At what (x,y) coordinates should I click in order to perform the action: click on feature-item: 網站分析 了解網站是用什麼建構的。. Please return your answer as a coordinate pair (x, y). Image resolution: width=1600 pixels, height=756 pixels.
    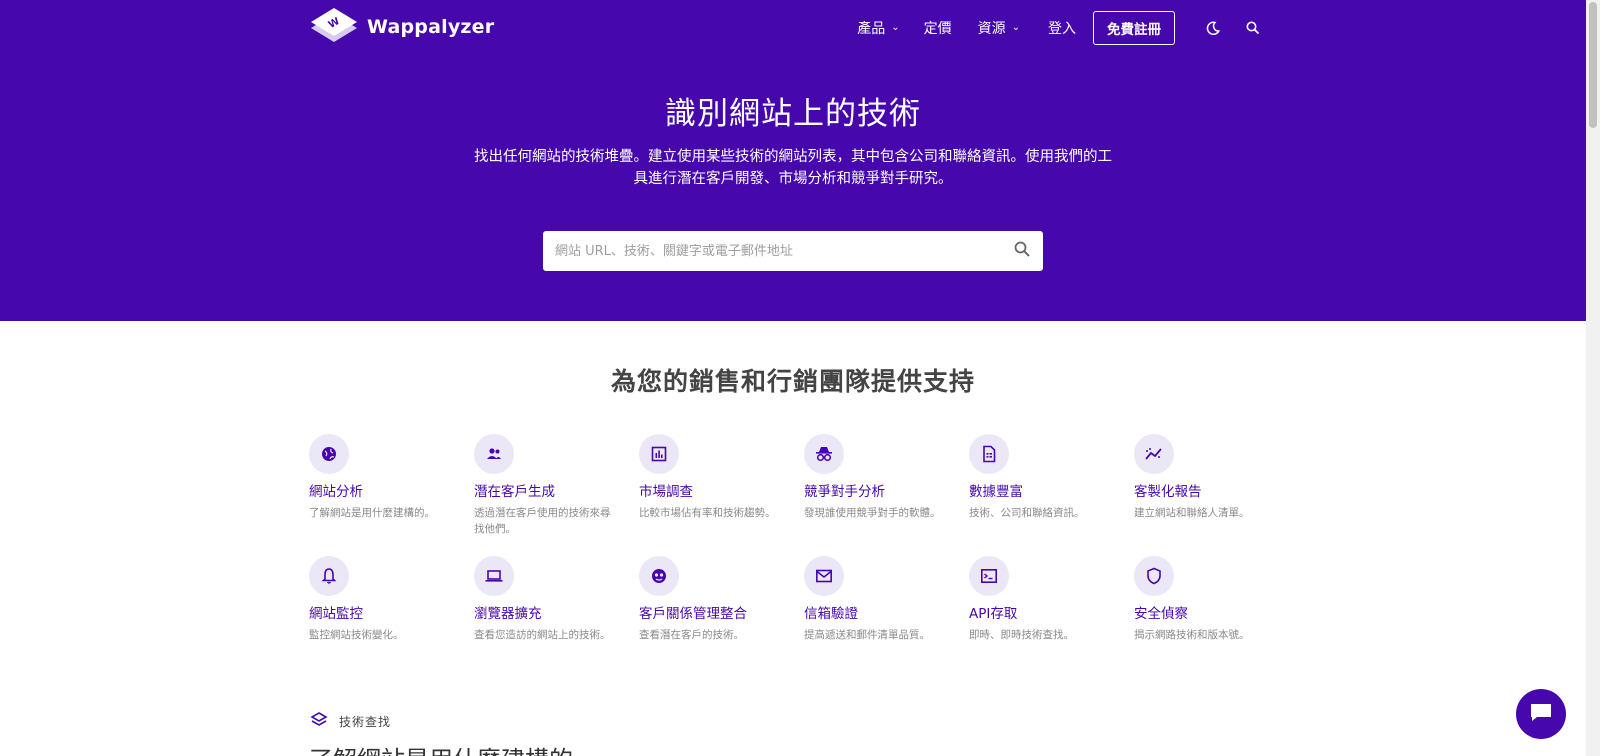
    Looking at the image, I should click on (391, 484).